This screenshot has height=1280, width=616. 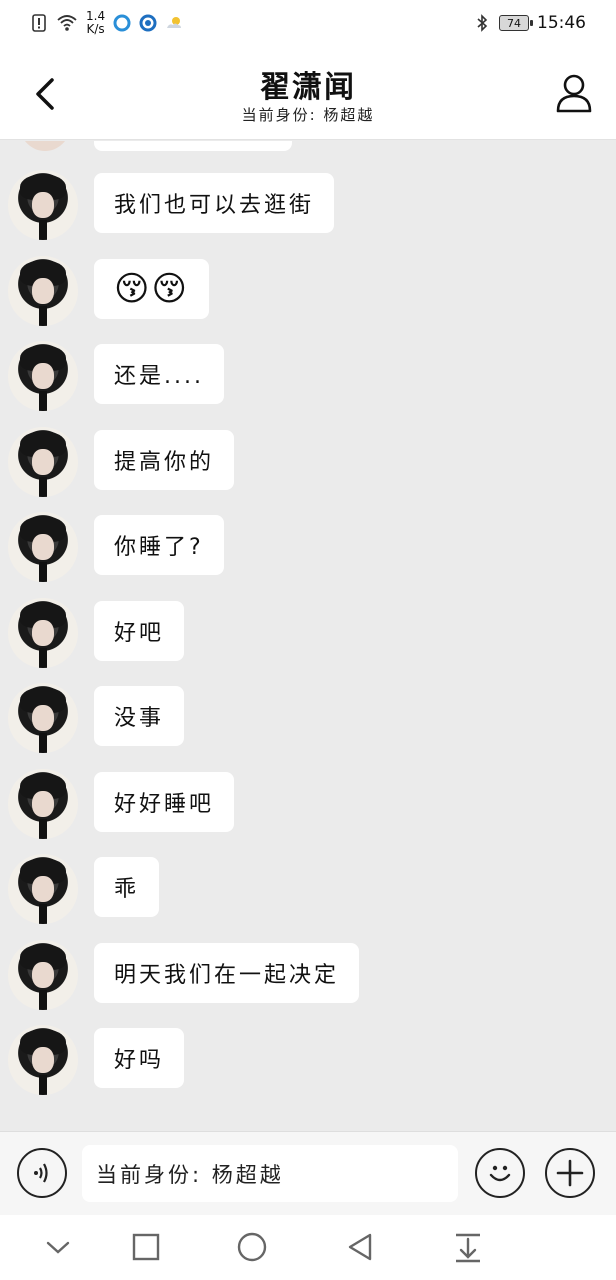 I want to click on bluetooth-icon, so click(x=482, y=23).